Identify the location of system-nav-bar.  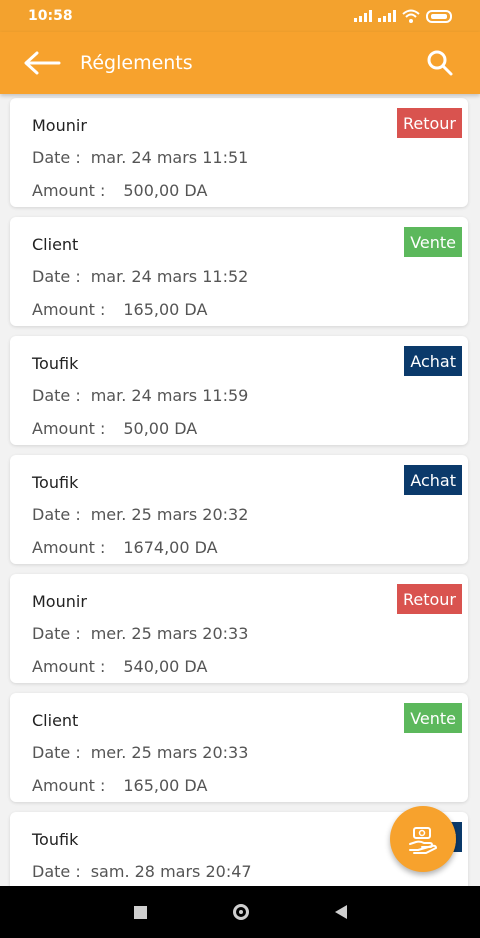
(240, 912).